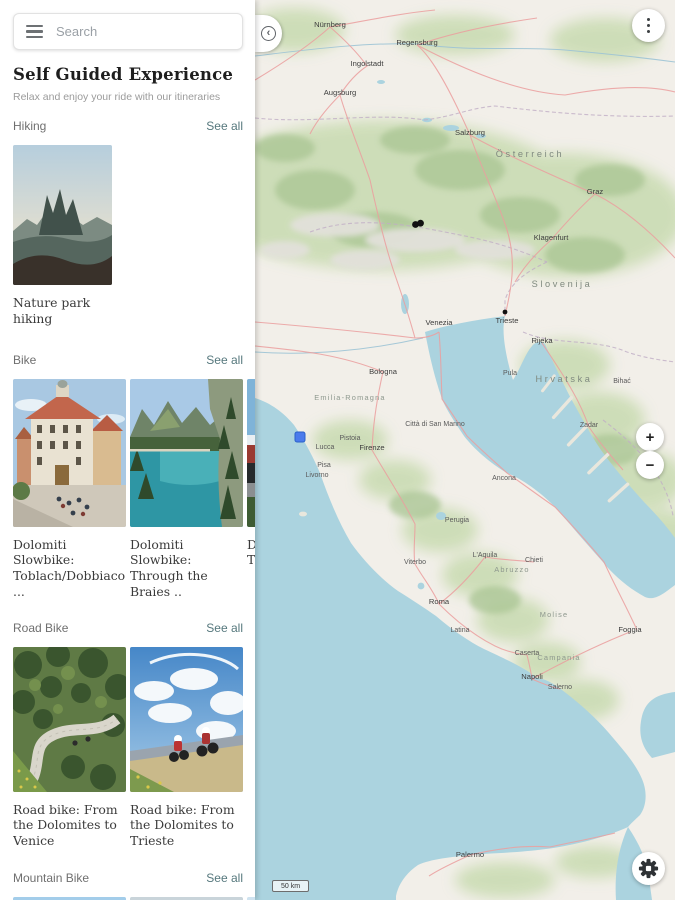  I want to click on hiking-card-image, so click(62, 215).